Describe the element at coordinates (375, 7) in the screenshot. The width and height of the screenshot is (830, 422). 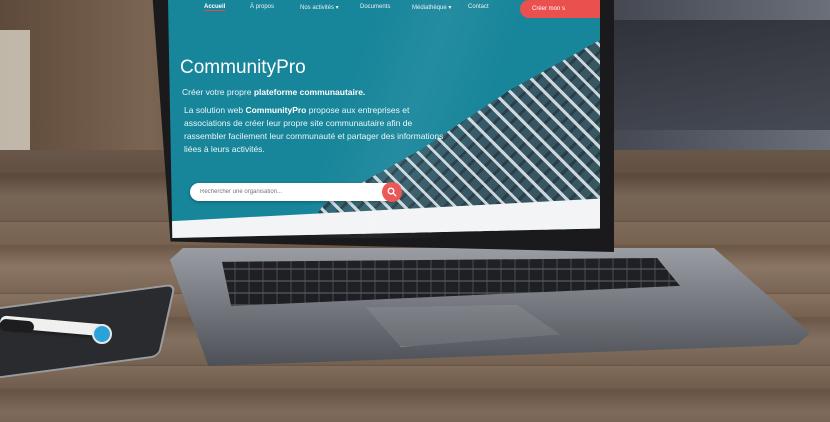
I see `nav-link-documents: Documents` at that location.